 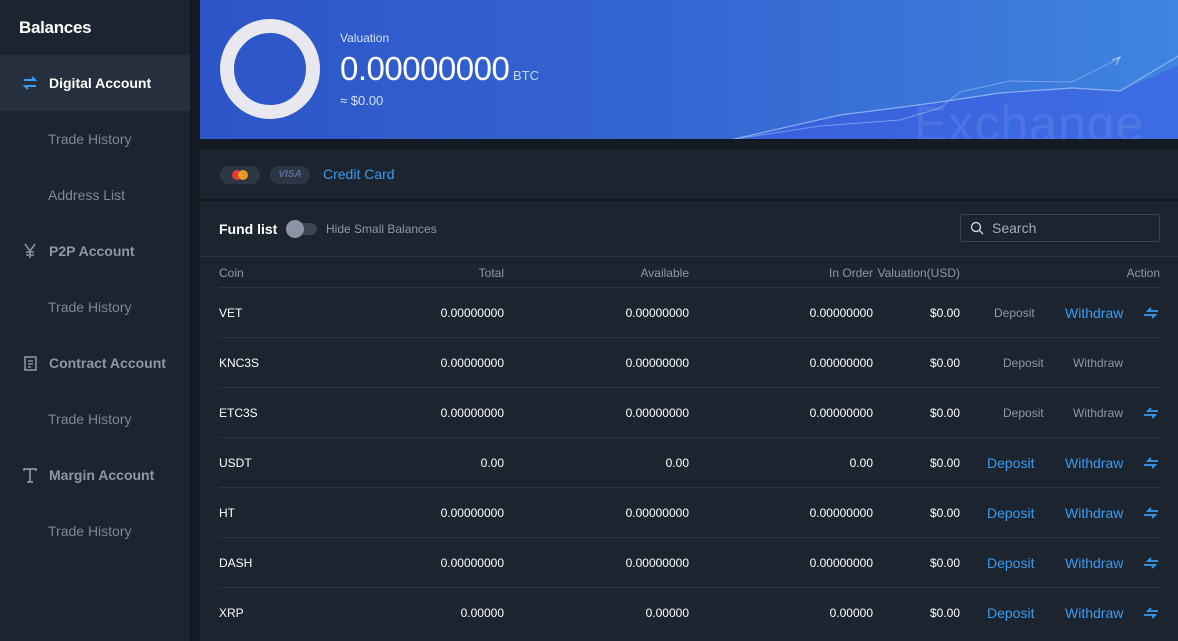 What do you see at coordinates (664, 273) in the screenshot?
I see `col-header-available: Available` at bounding box center [664, 273].